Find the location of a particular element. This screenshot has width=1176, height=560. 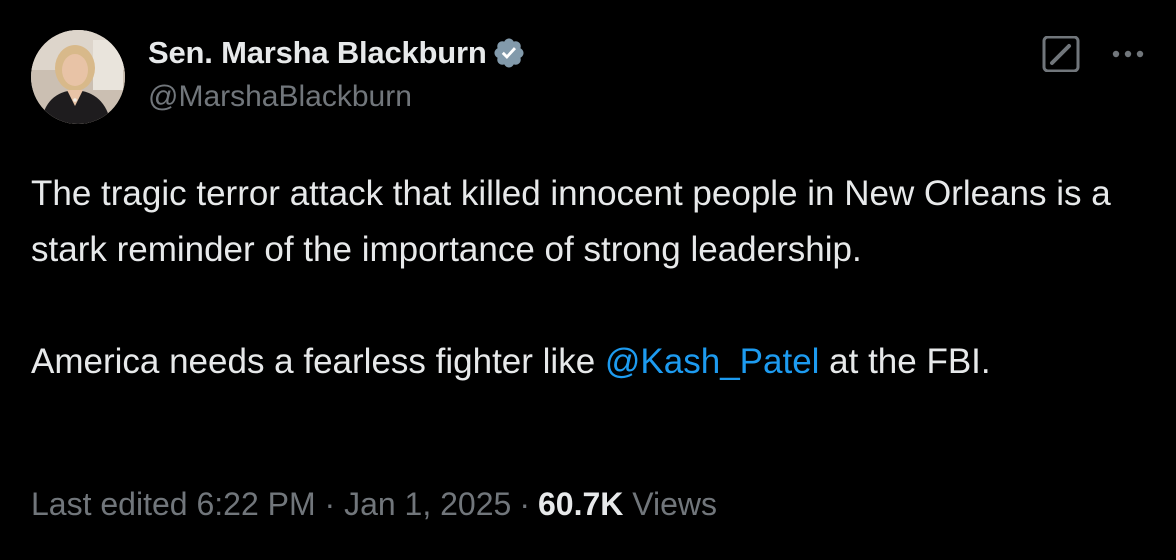

author-name-row: Sen. Marsha Blackburn is located at coordinates (337, 53).